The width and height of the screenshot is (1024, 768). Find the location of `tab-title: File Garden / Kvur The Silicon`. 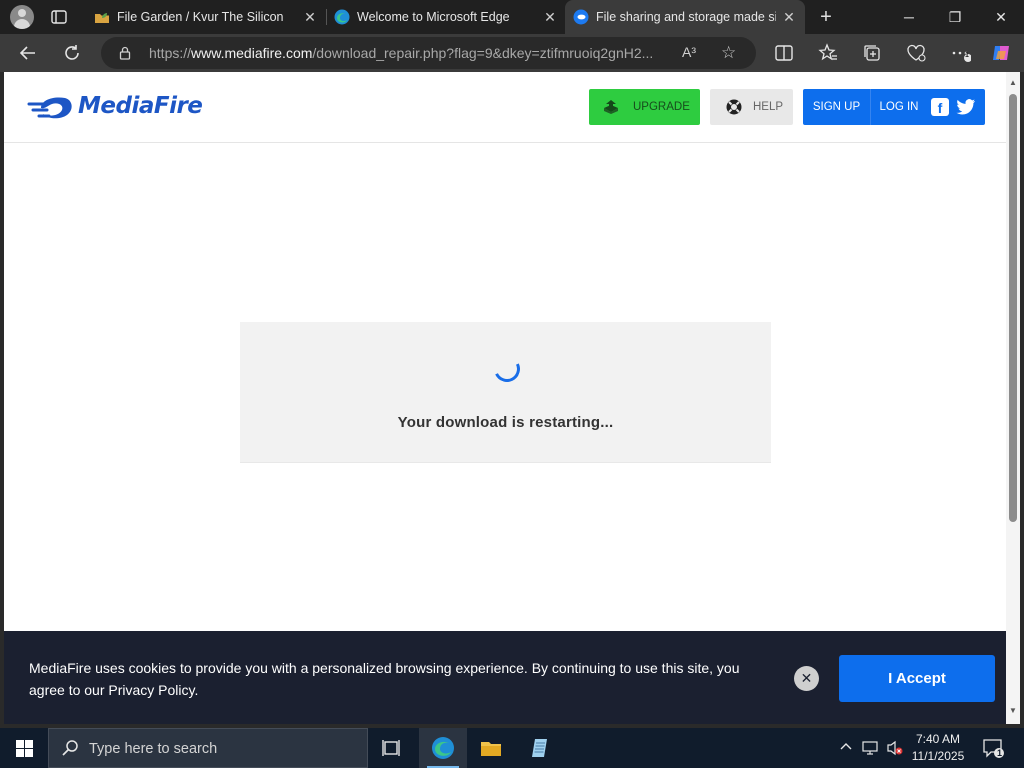

tab-title: File Garden / Kvur The Silicon is located at coordinates (200, 17).